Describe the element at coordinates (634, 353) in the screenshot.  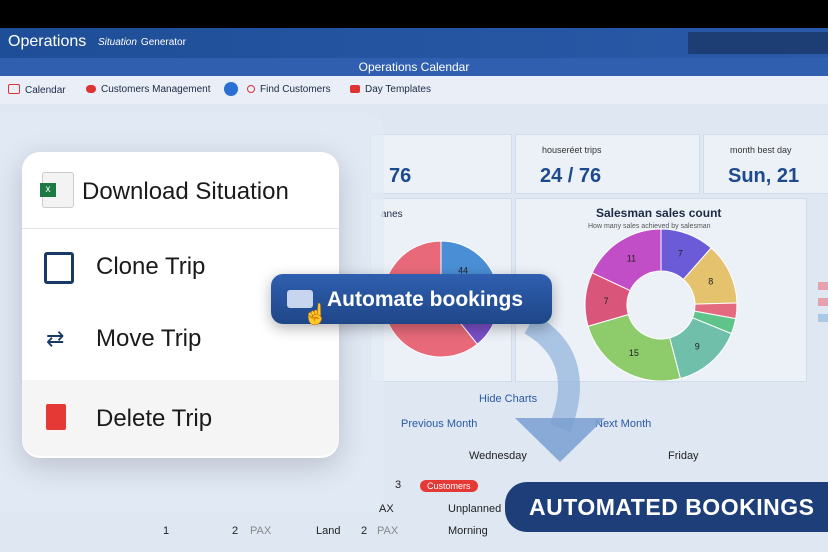
I see `data-label: 15` at that location.